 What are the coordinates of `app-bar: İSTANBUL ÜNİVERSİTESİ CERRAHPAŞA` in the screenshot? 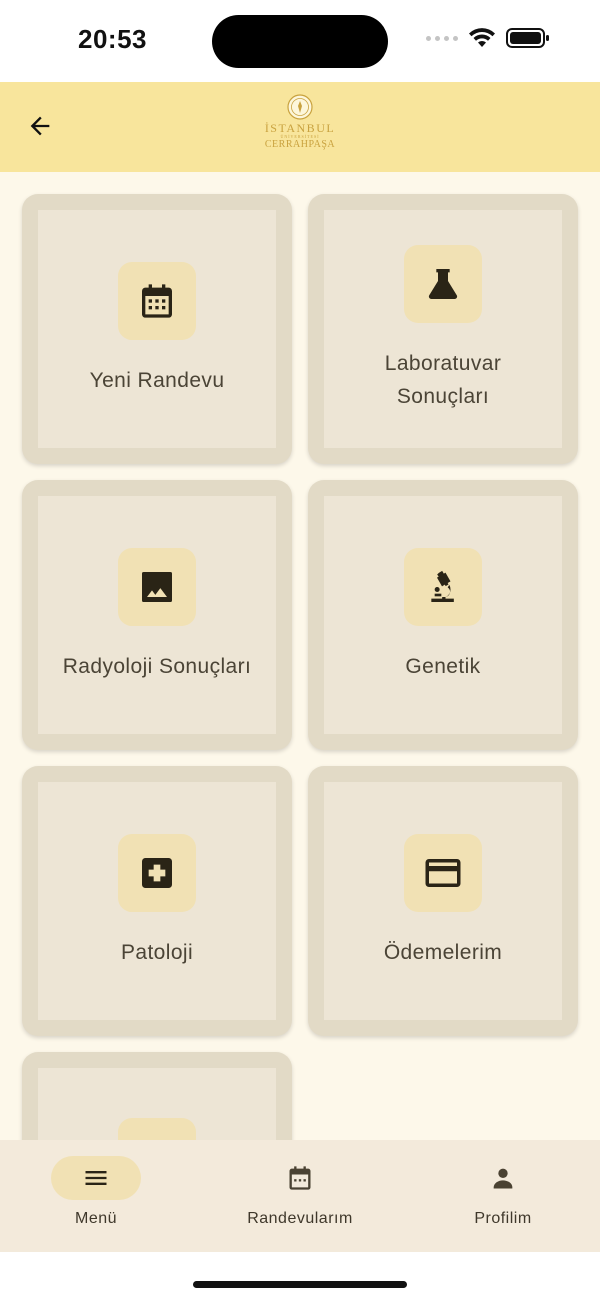 It's located at (300, 127).